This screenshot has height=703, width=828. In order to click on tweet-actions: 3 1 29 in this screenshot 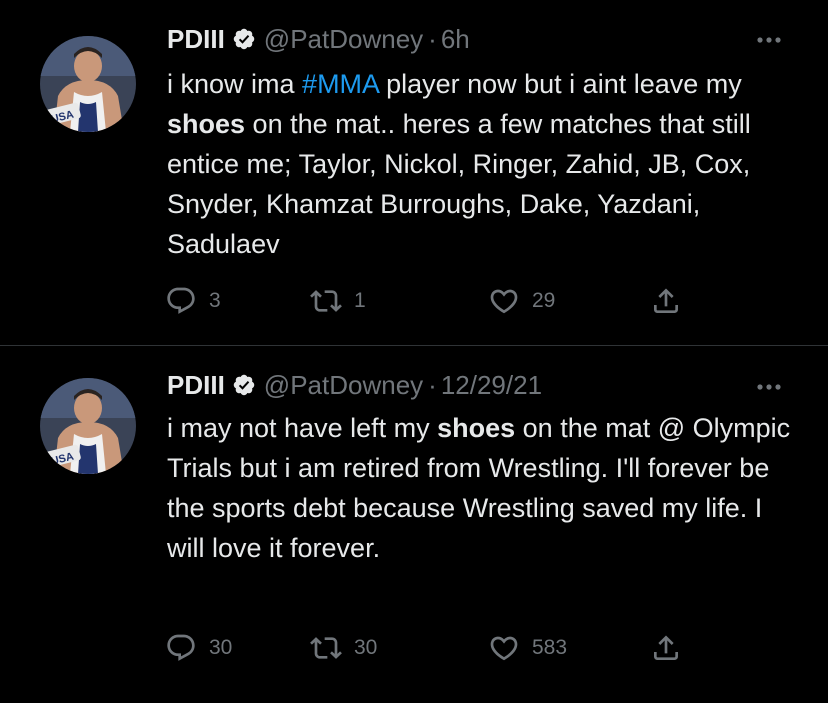, I will do `click(435, 301)`.